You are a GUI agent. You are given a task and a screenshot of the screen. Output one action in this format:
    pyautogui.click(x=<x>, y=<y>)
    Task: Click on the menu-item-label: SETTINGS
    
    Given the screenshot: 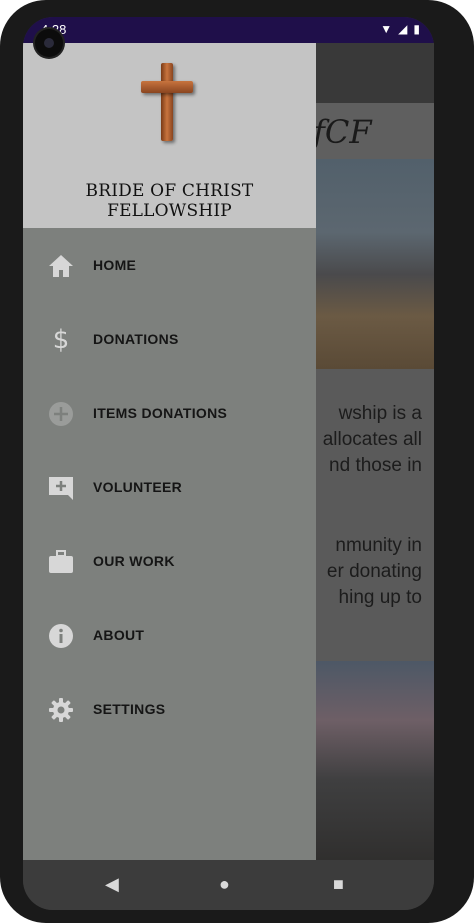 What is the action you would take?
    pyautogui.click(x=129, y=709)
    